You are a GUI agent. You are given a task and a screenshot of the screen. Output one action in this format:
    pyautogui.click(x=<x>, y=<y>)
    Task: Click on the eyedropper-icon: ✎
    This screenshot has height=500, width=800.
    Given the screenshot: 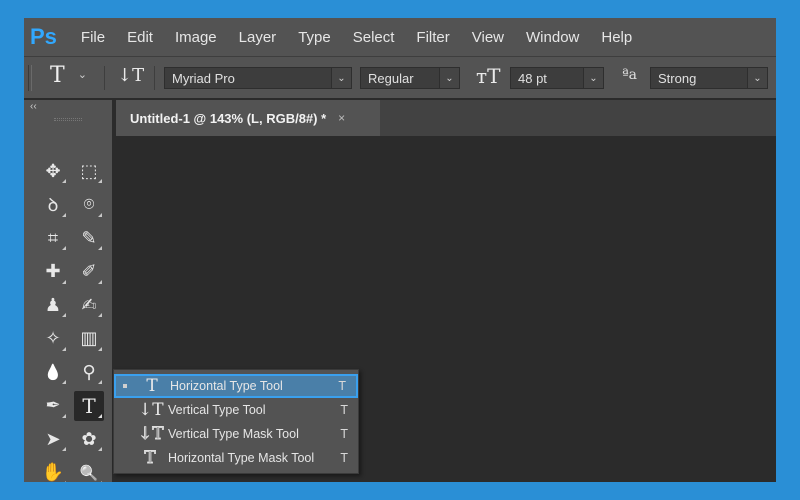 What is the action you would take?
    pyautogui.click(x=89, y=237)
    